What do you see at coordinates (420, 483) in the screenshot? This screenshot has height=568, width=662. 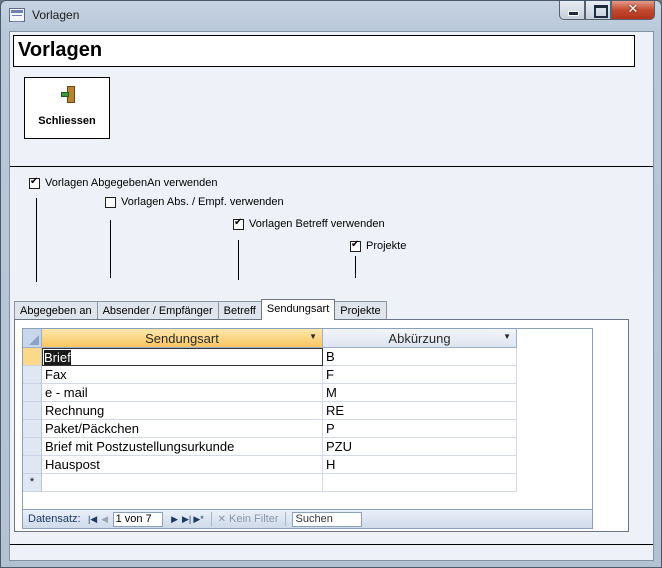 I see `cell-abkuerzung-new` at bounding box center [420, 483].